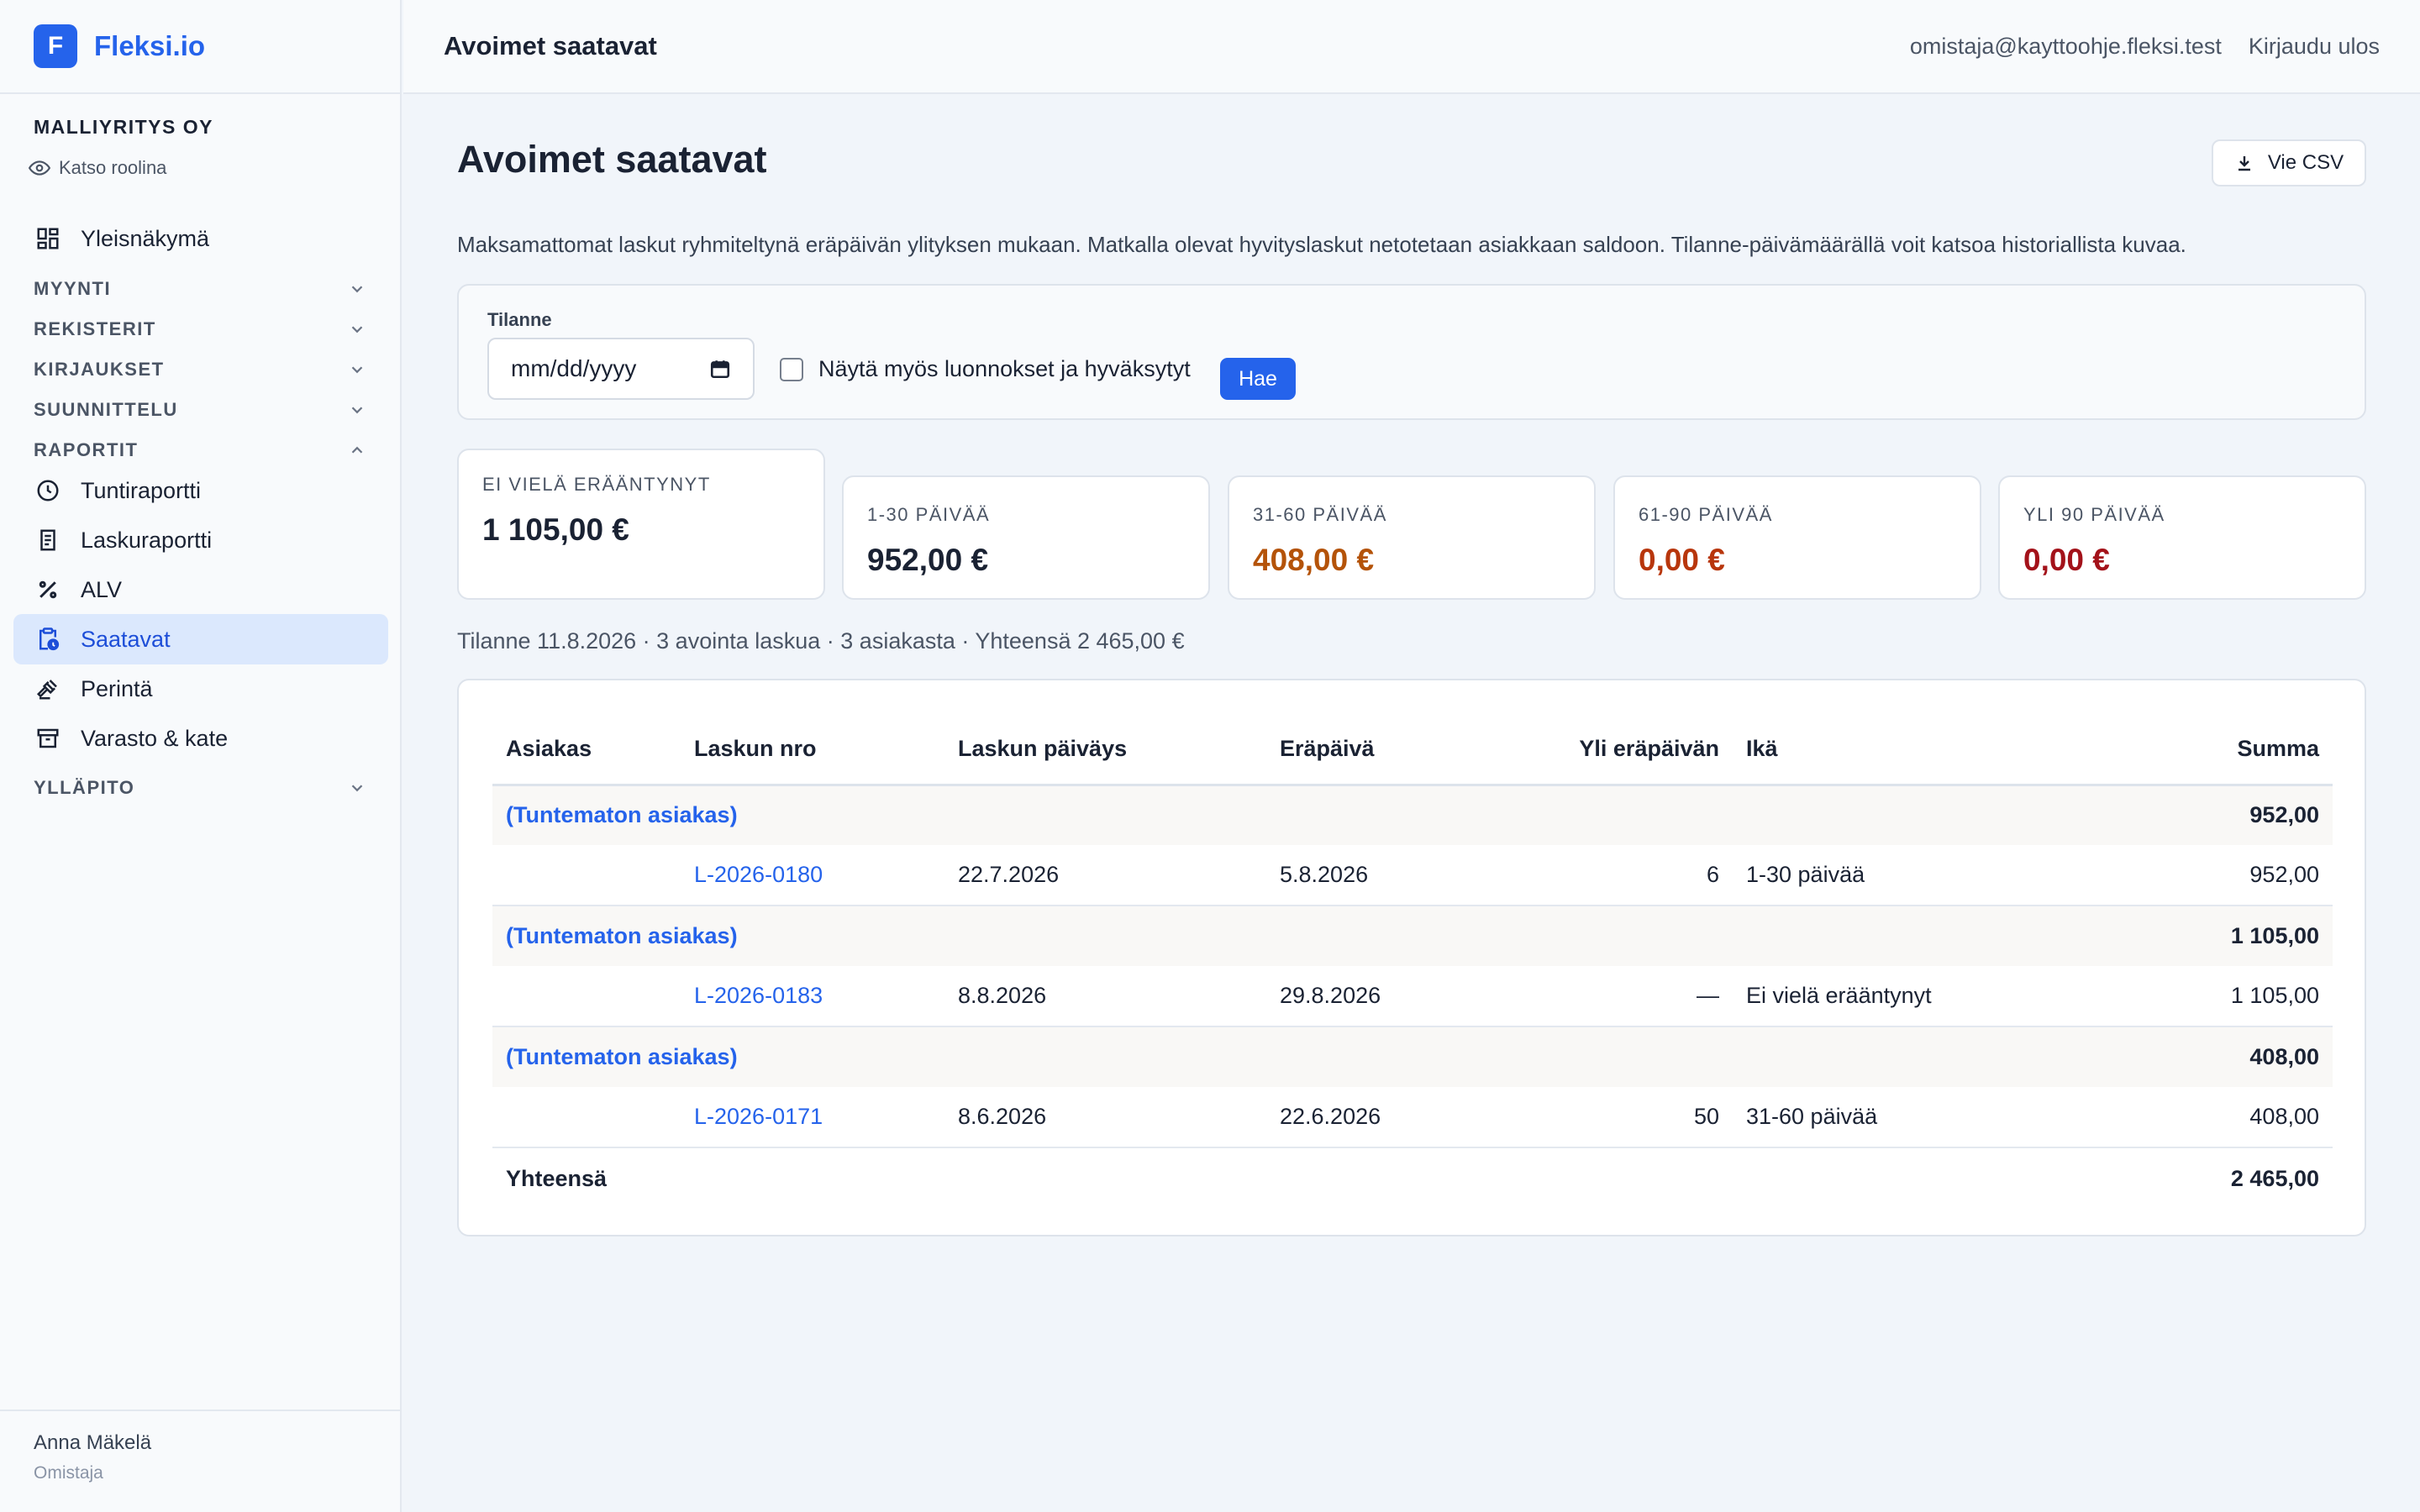  Describe the element at coordinates (1625, 875) in the screenshot. I see `days-overdue: 6` at that location.